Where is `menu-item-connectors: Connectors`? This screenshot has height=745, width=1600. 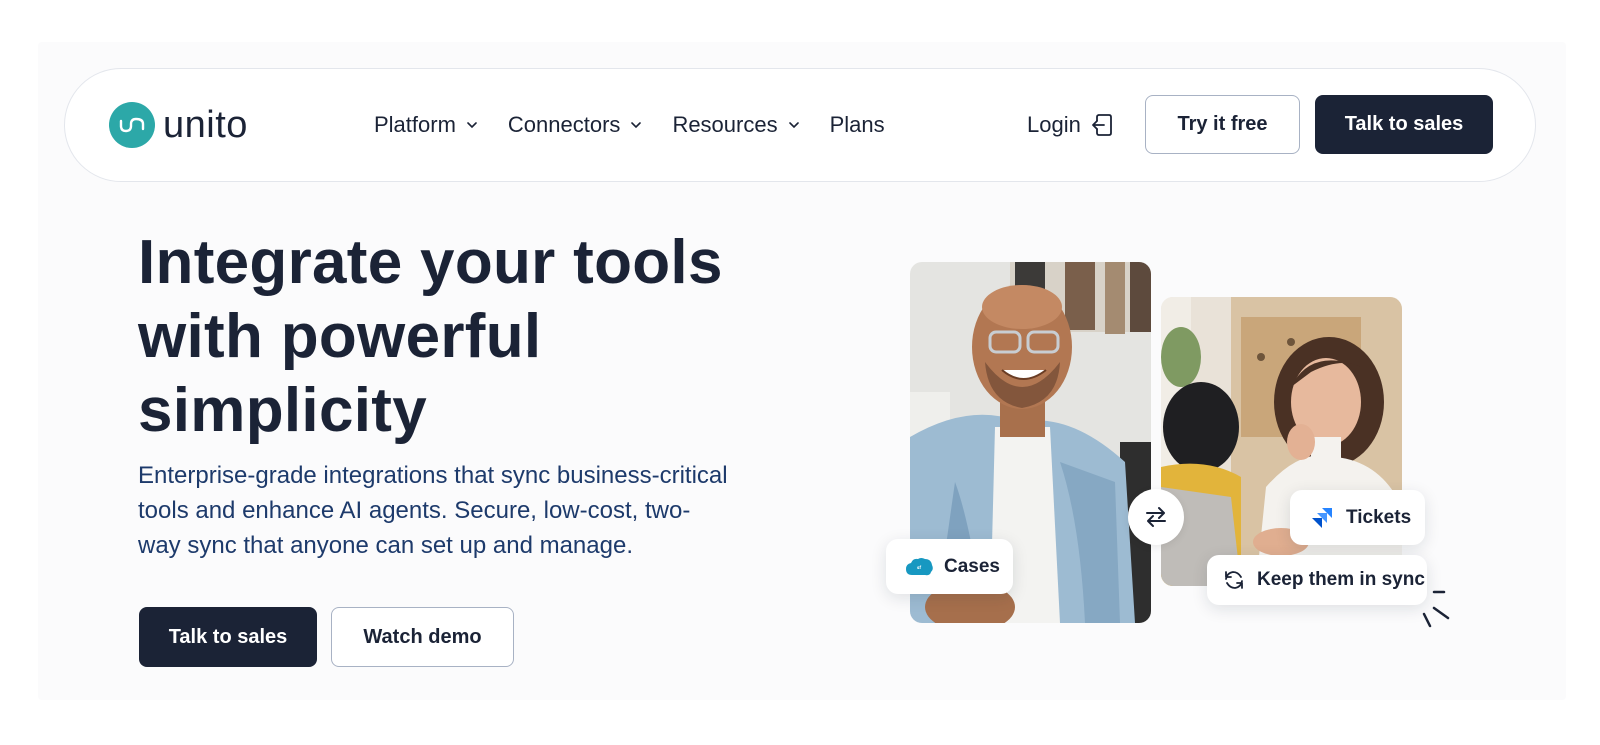 menu-item-connectors: Connectors is located at coordinates (575, 125).